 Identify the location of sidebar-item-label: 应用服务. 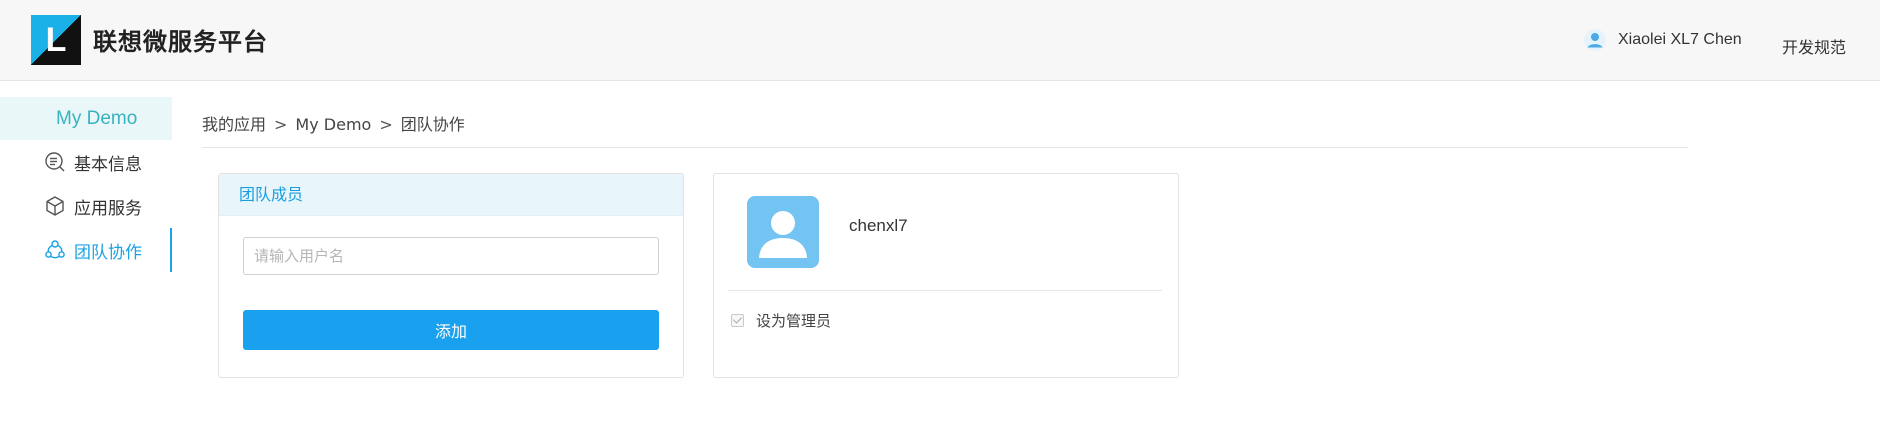
(108, 208).